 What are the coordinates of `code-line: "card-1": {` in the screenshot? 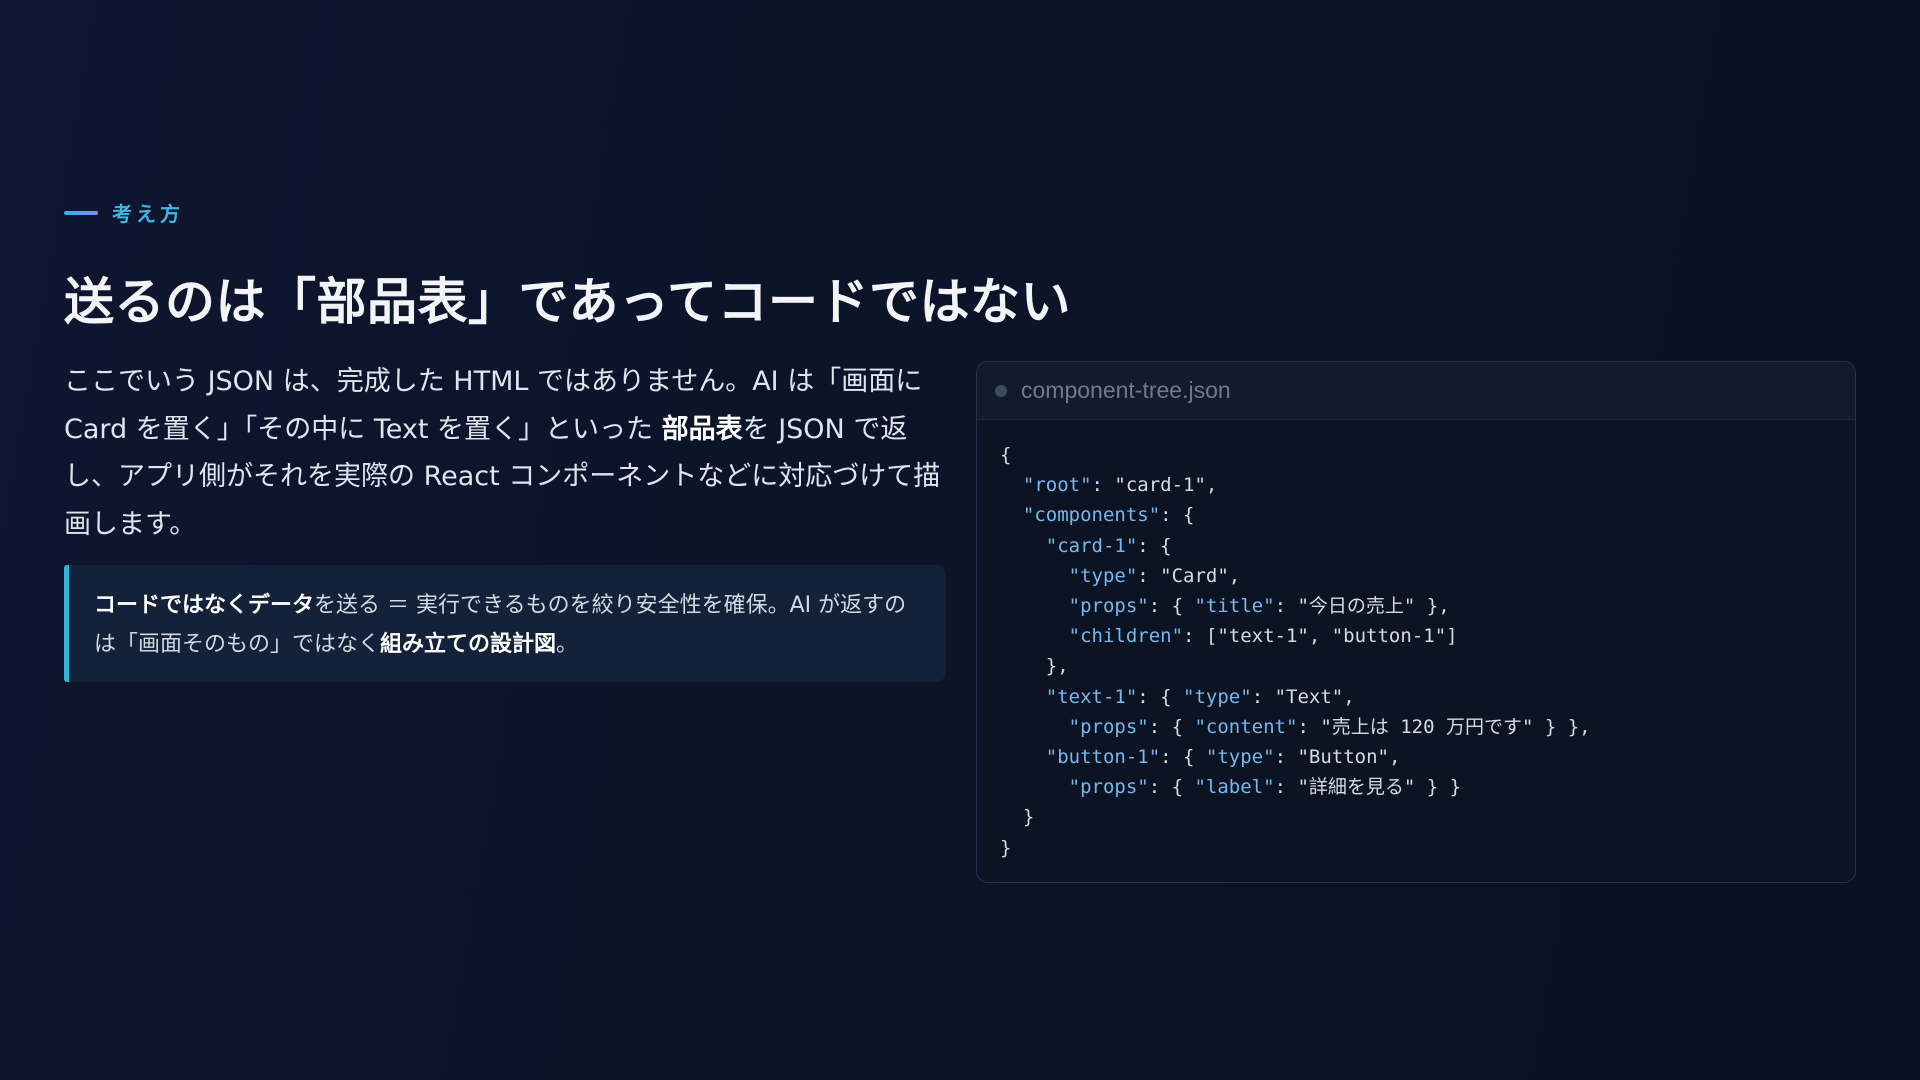 It's located at (1108, 545).